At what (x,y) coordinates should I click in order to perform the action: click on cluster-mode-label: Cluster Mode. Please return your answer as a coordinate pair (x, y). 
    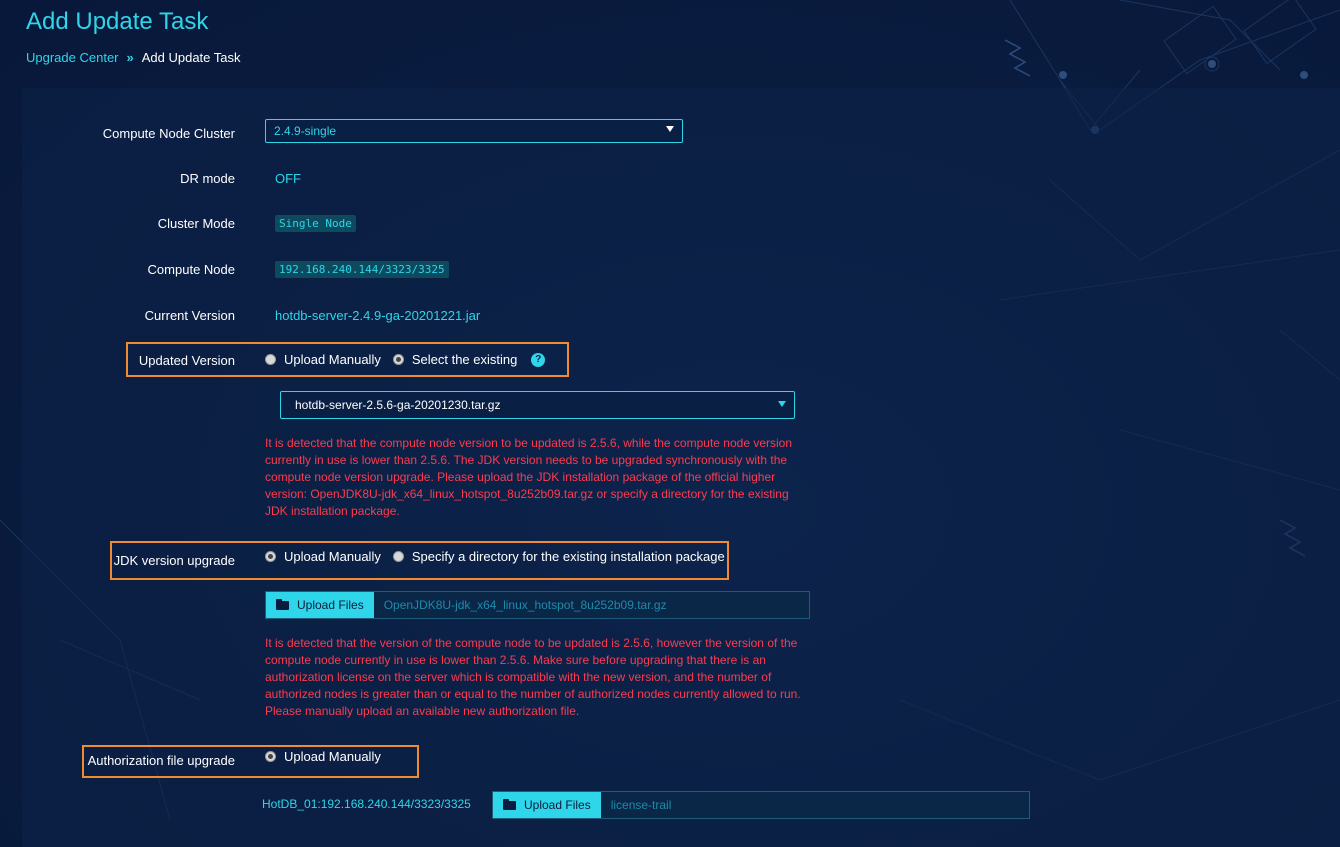
    Looking at the image, I should click on (196, 223).